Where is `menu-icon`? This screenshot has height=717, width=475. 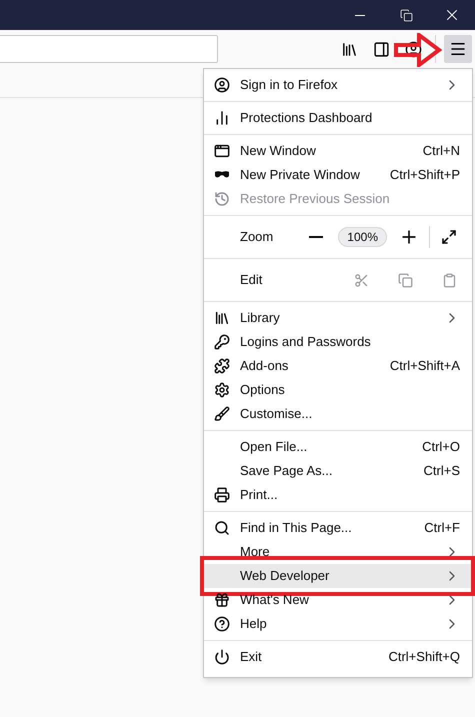
menu-icon is located at coordinates (458, 49).